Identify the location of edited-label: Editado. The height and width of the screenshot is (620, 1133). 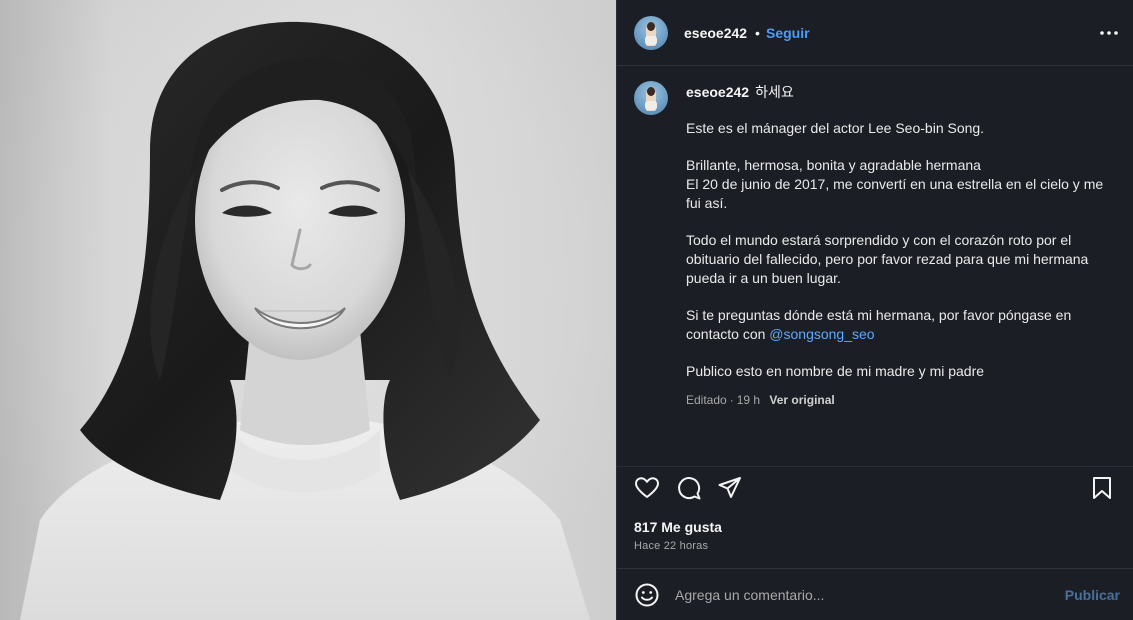
(706, 400).